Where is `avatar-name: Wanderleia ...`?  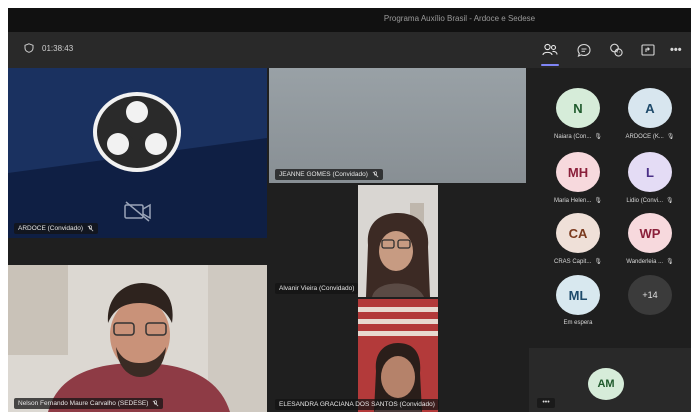 avatar-name: Wanderleia ... is located at coordinates (645, 261).